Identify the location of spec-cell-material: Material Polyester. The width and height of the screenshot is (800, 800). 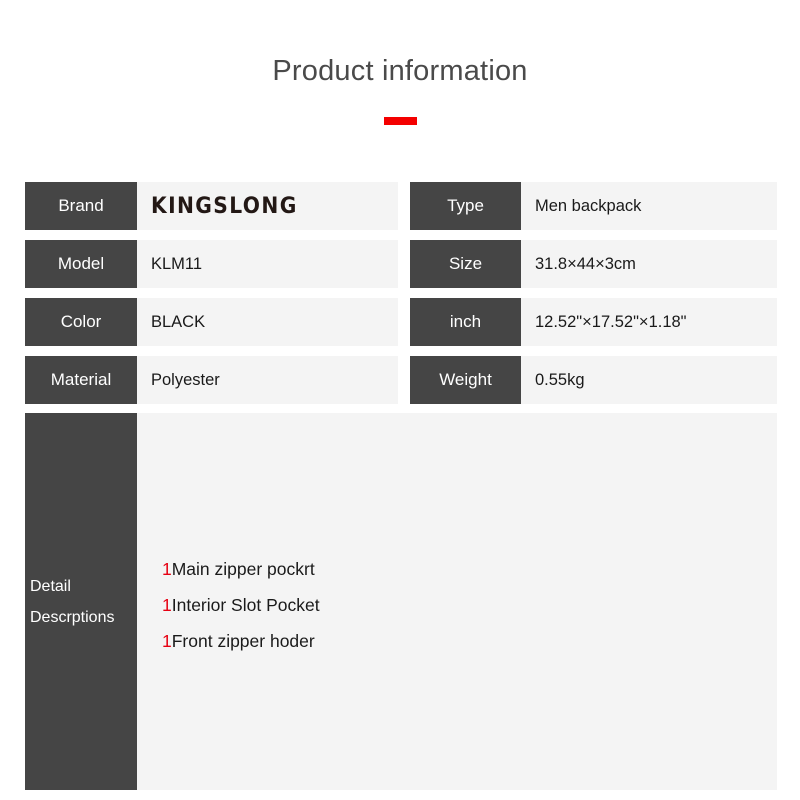
(211, 380).